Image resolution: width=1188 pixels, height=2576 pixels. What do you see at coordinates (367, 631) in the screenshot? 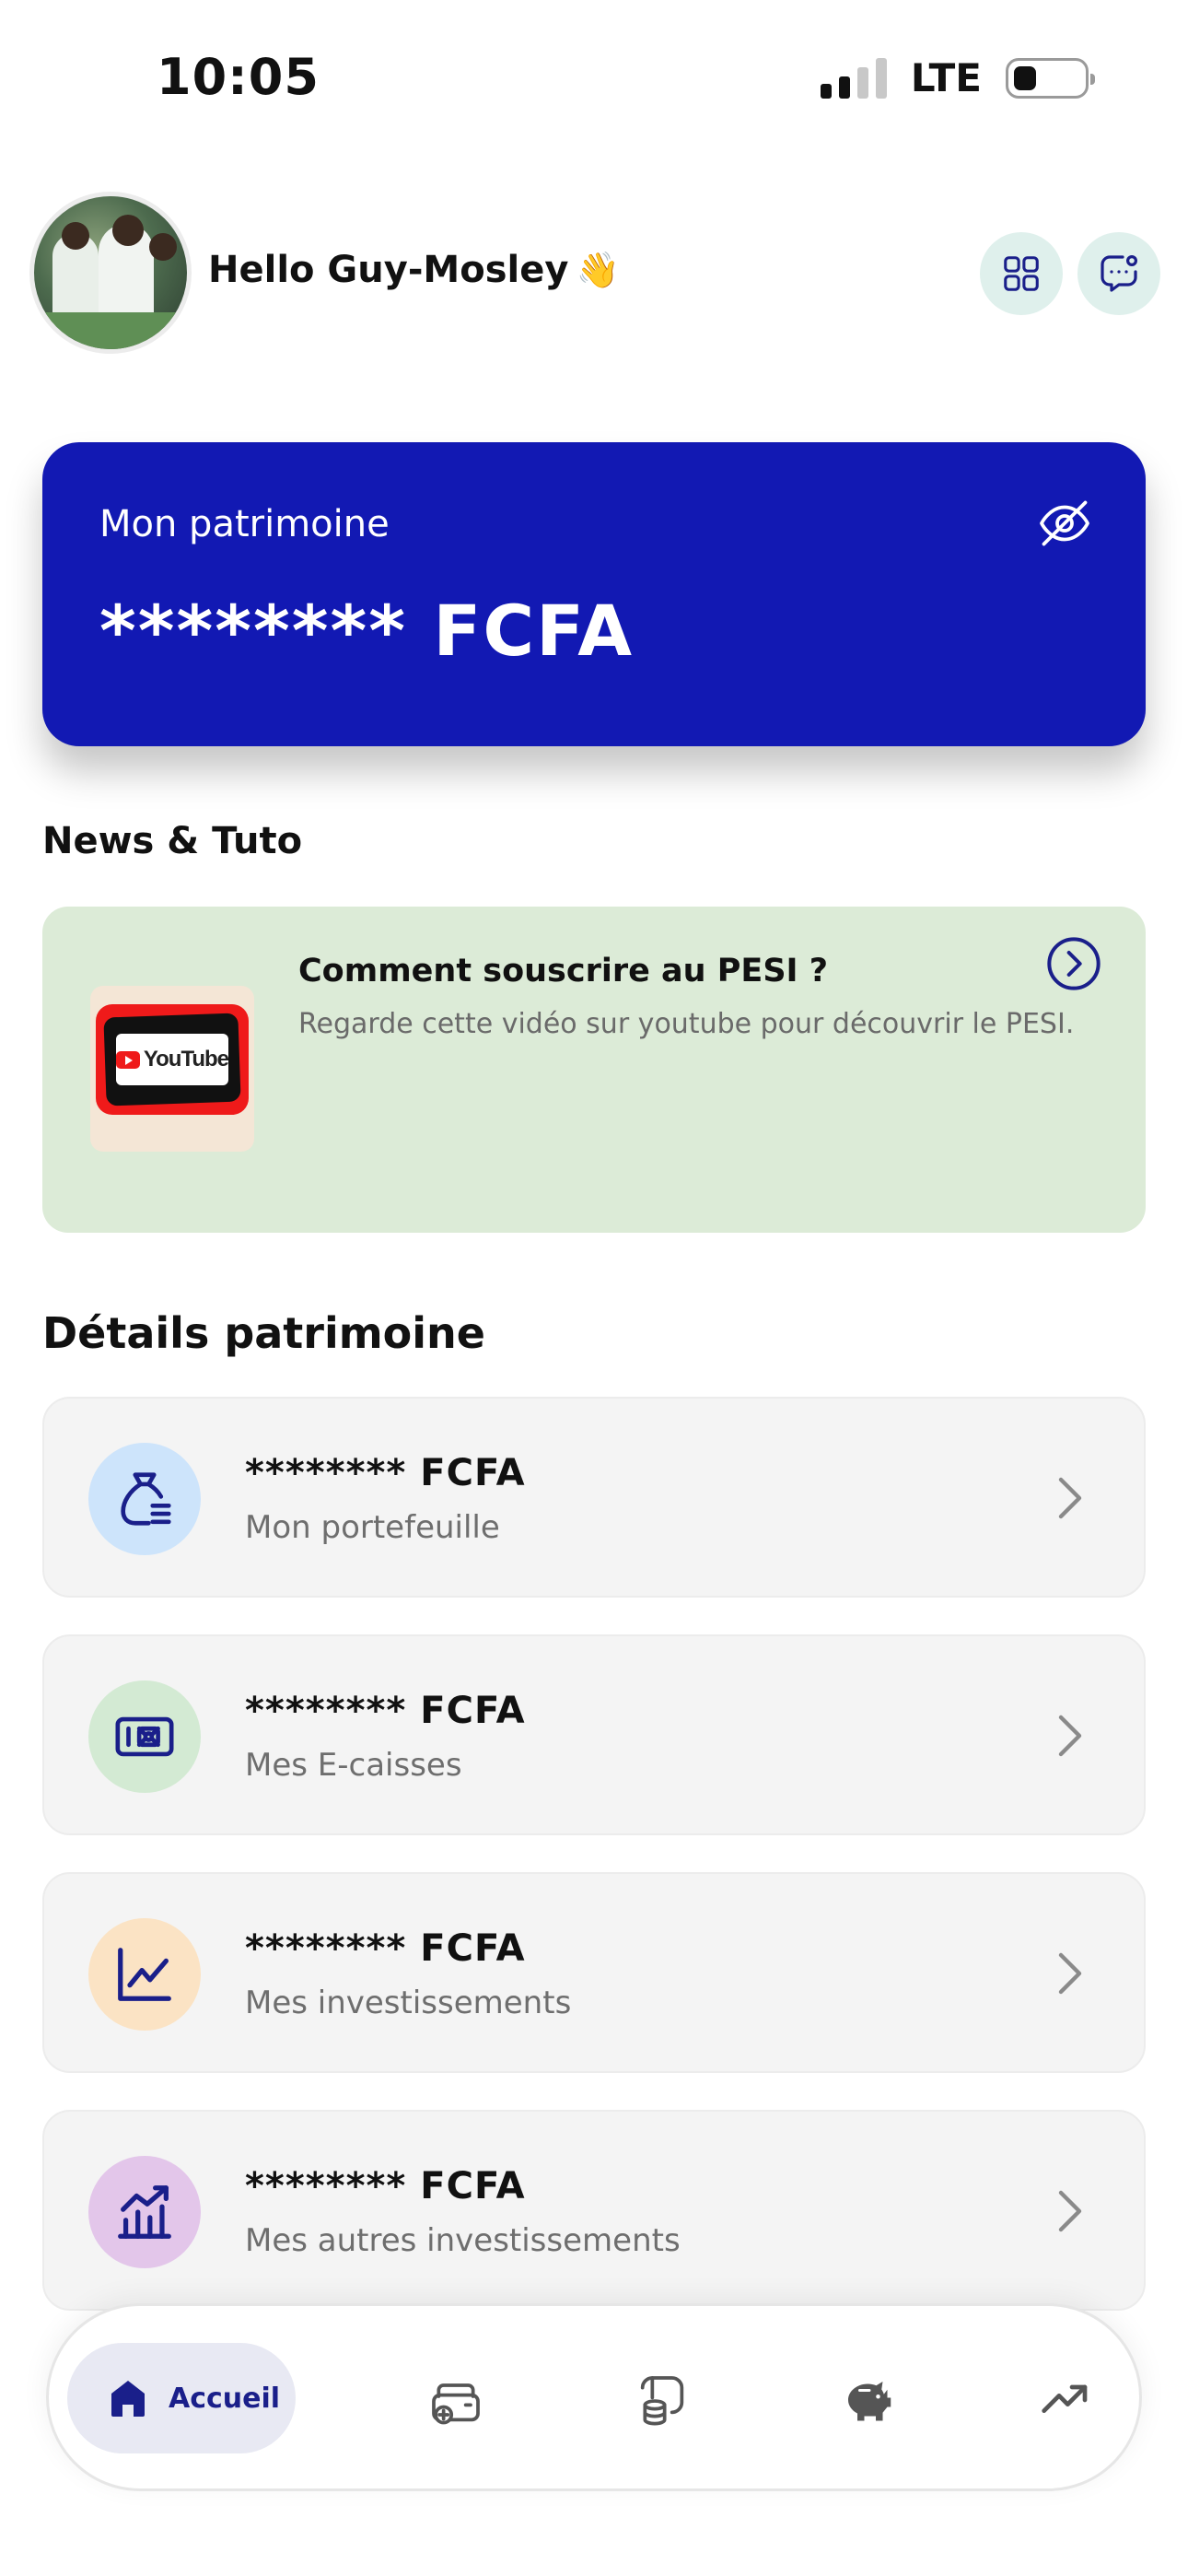
I see `patrimoine-amount: ******** FCFA` at bounding box center [367, 631].